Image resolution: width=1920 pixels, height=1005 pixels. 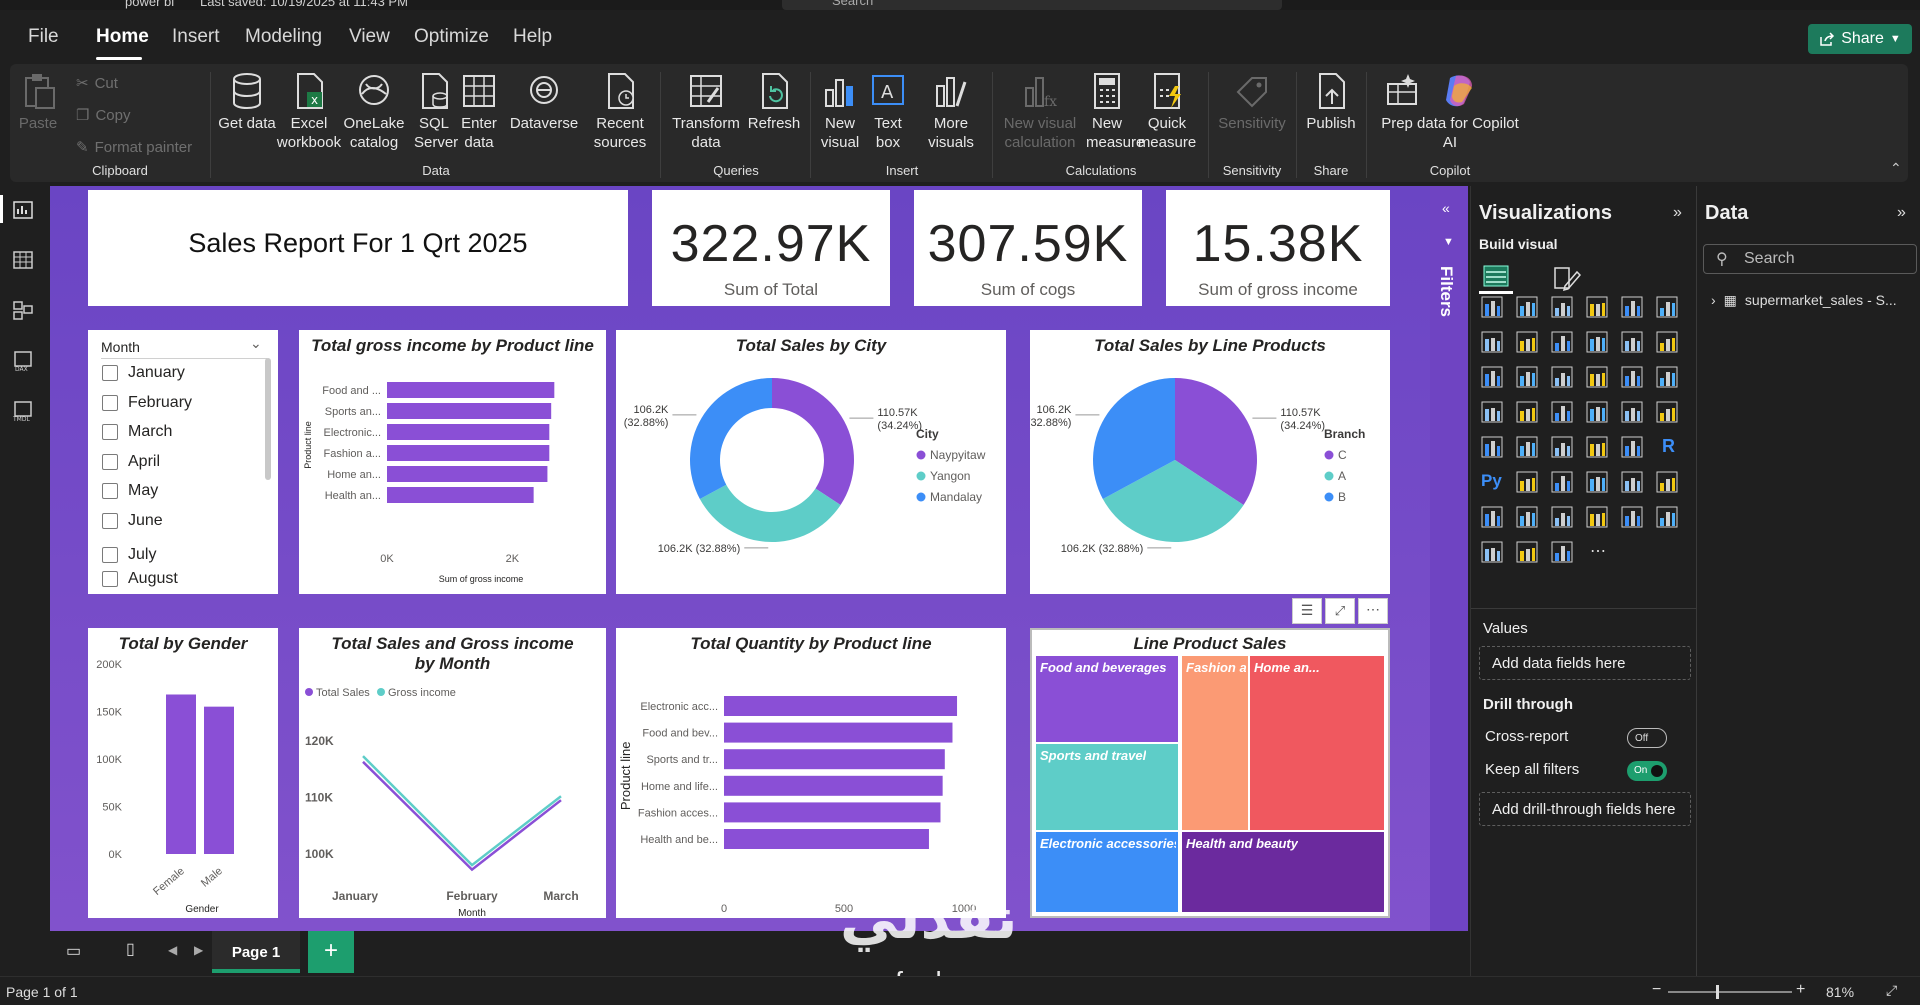 I want to click on share-button: Share ▼, so click(x=1860, y=39).